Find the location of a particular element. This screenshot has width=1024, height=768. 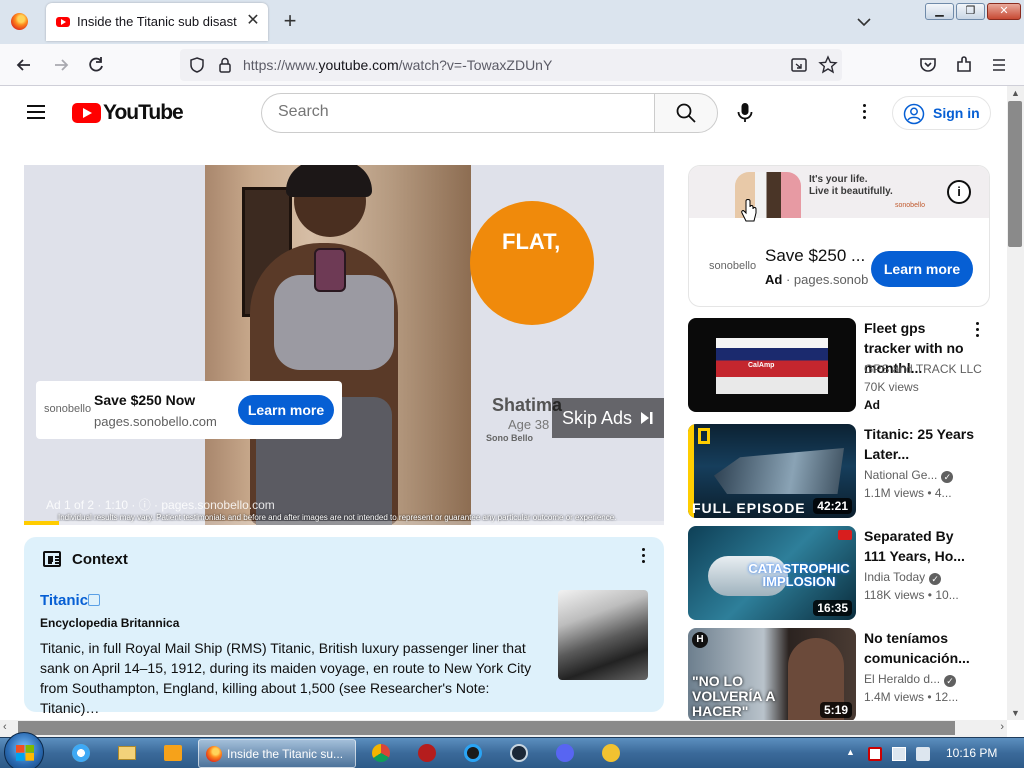

search-box is located at coordinates (458, 113).